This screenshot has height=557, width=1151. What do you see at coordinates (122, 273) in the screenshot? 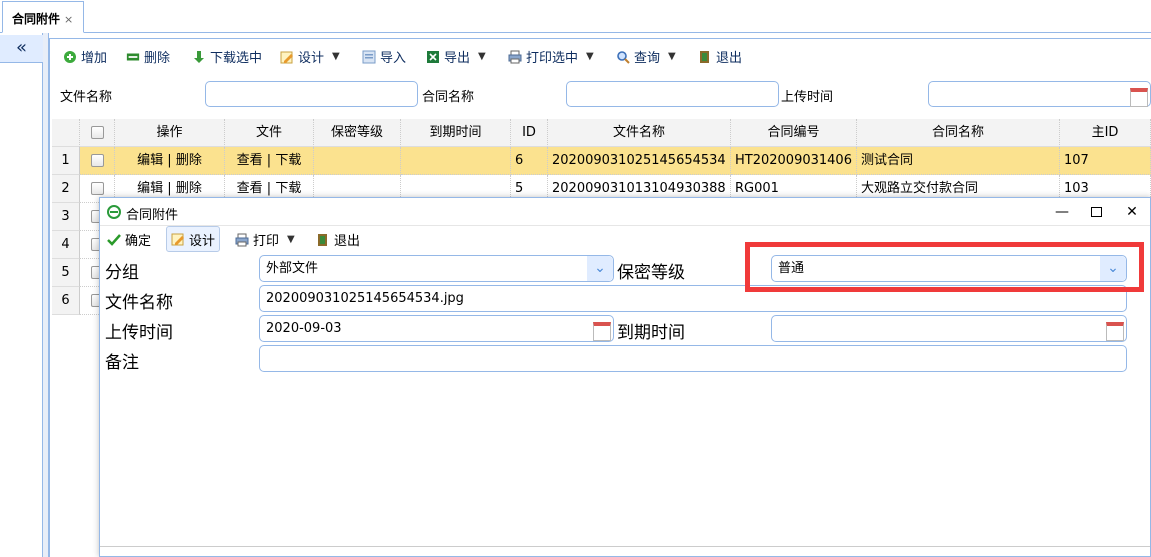
I see `group-label: 分组` at bounding box center [122, 273].